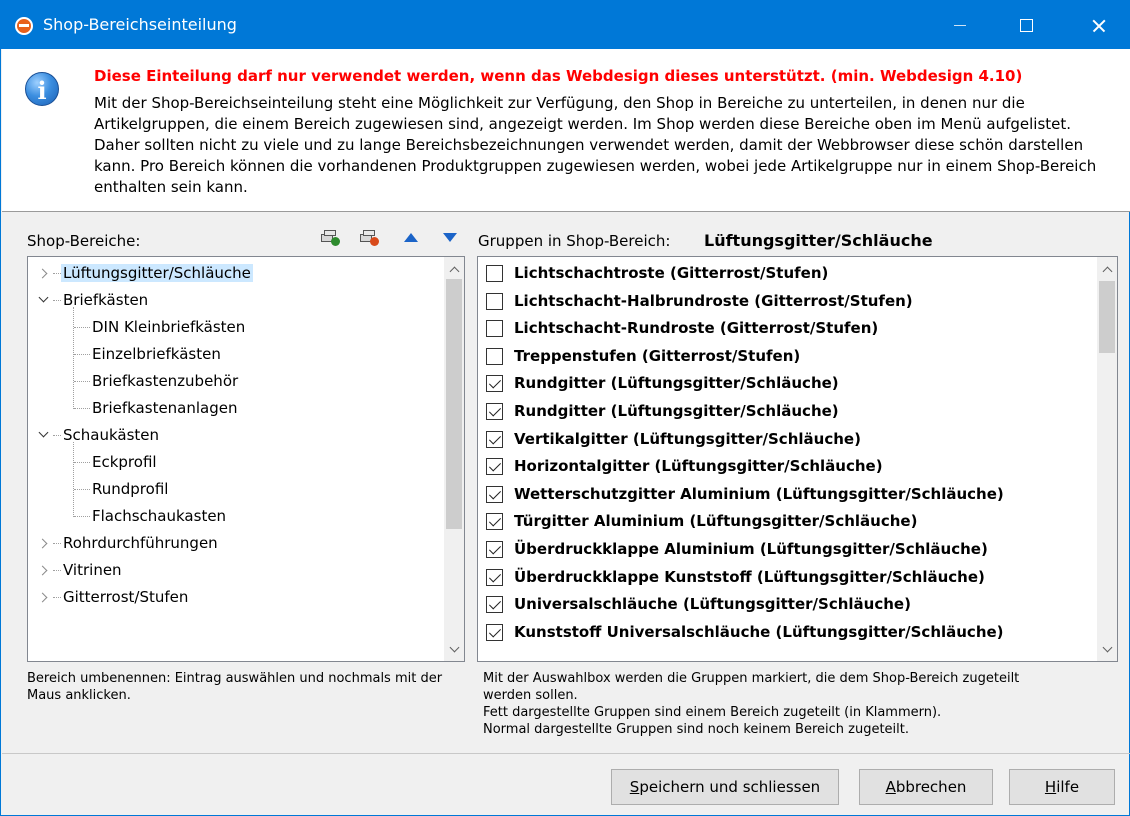 The height and width of the screenshot is (816, 1130). I want to click on help-button: Hilfe, so click(1062, 787).